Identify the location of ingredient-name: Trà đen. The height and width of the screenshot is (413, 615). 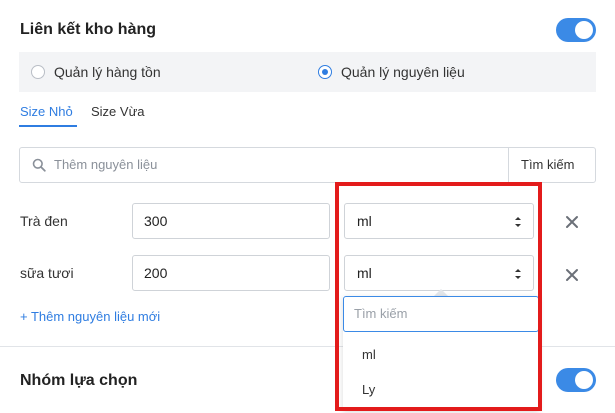
(44, 221).